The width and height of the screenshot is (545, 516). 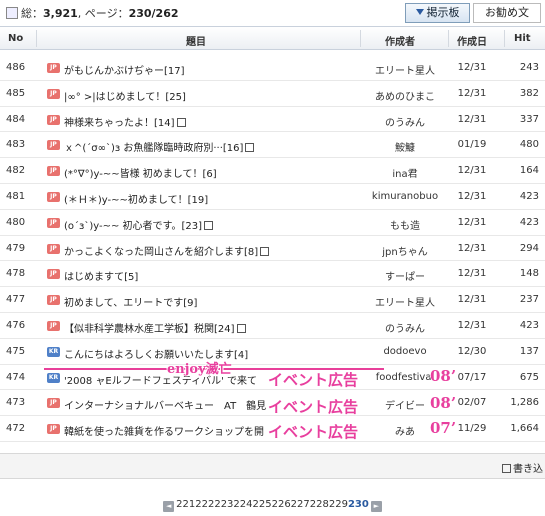 I want to click on post-author: jpnちゃん, so click(x=405, y=250).